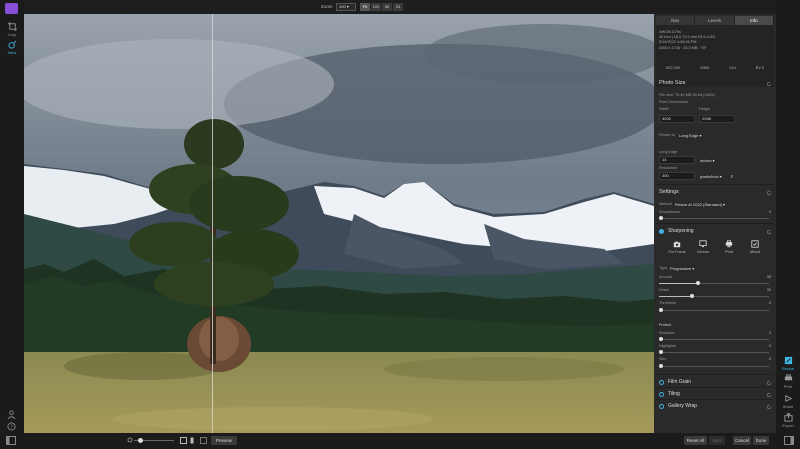  I want to click on zoom-select: 100 ▾, so click(346, 7).